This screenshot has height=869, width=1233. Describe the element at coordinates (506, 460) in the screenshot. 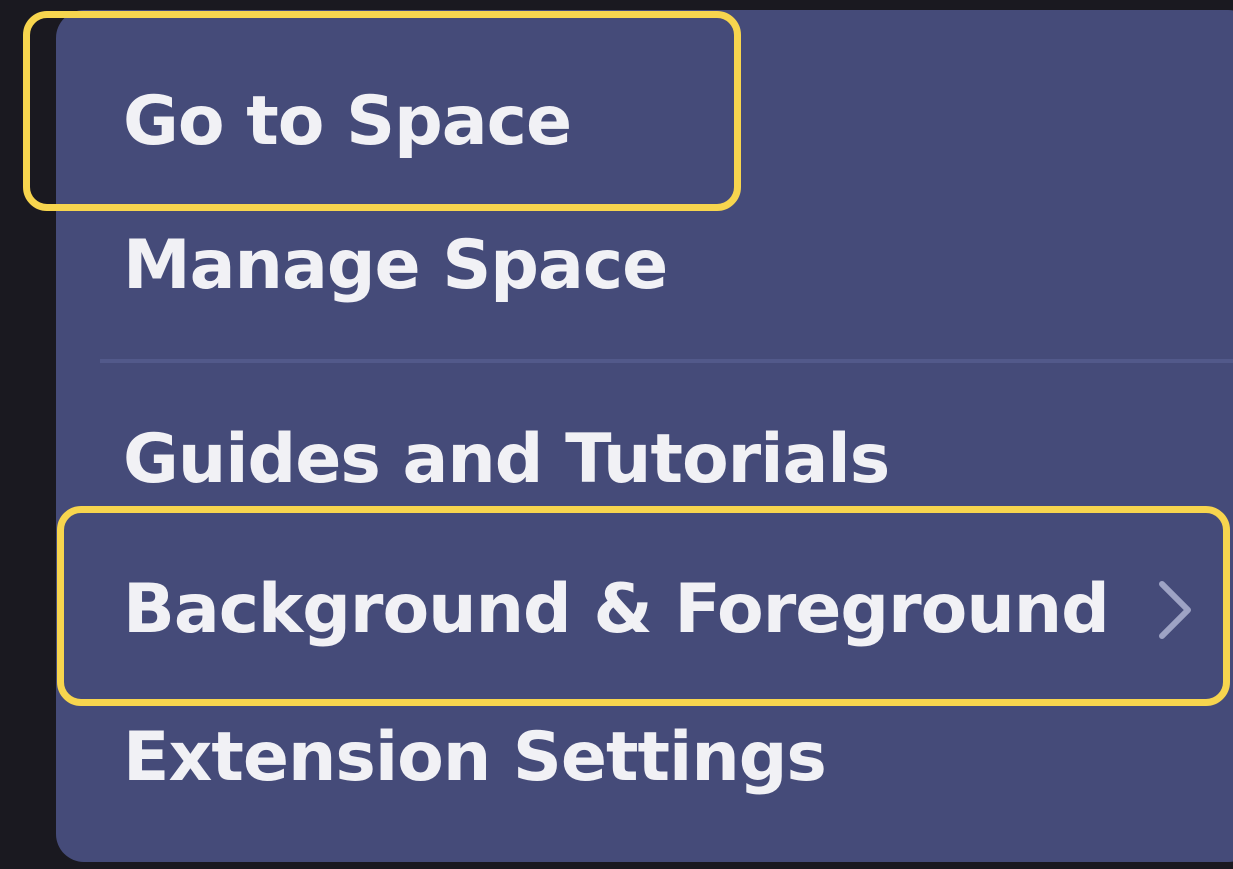

I see `menu-item-guides-and-tutorials: Guides and Tutorials` at that location.